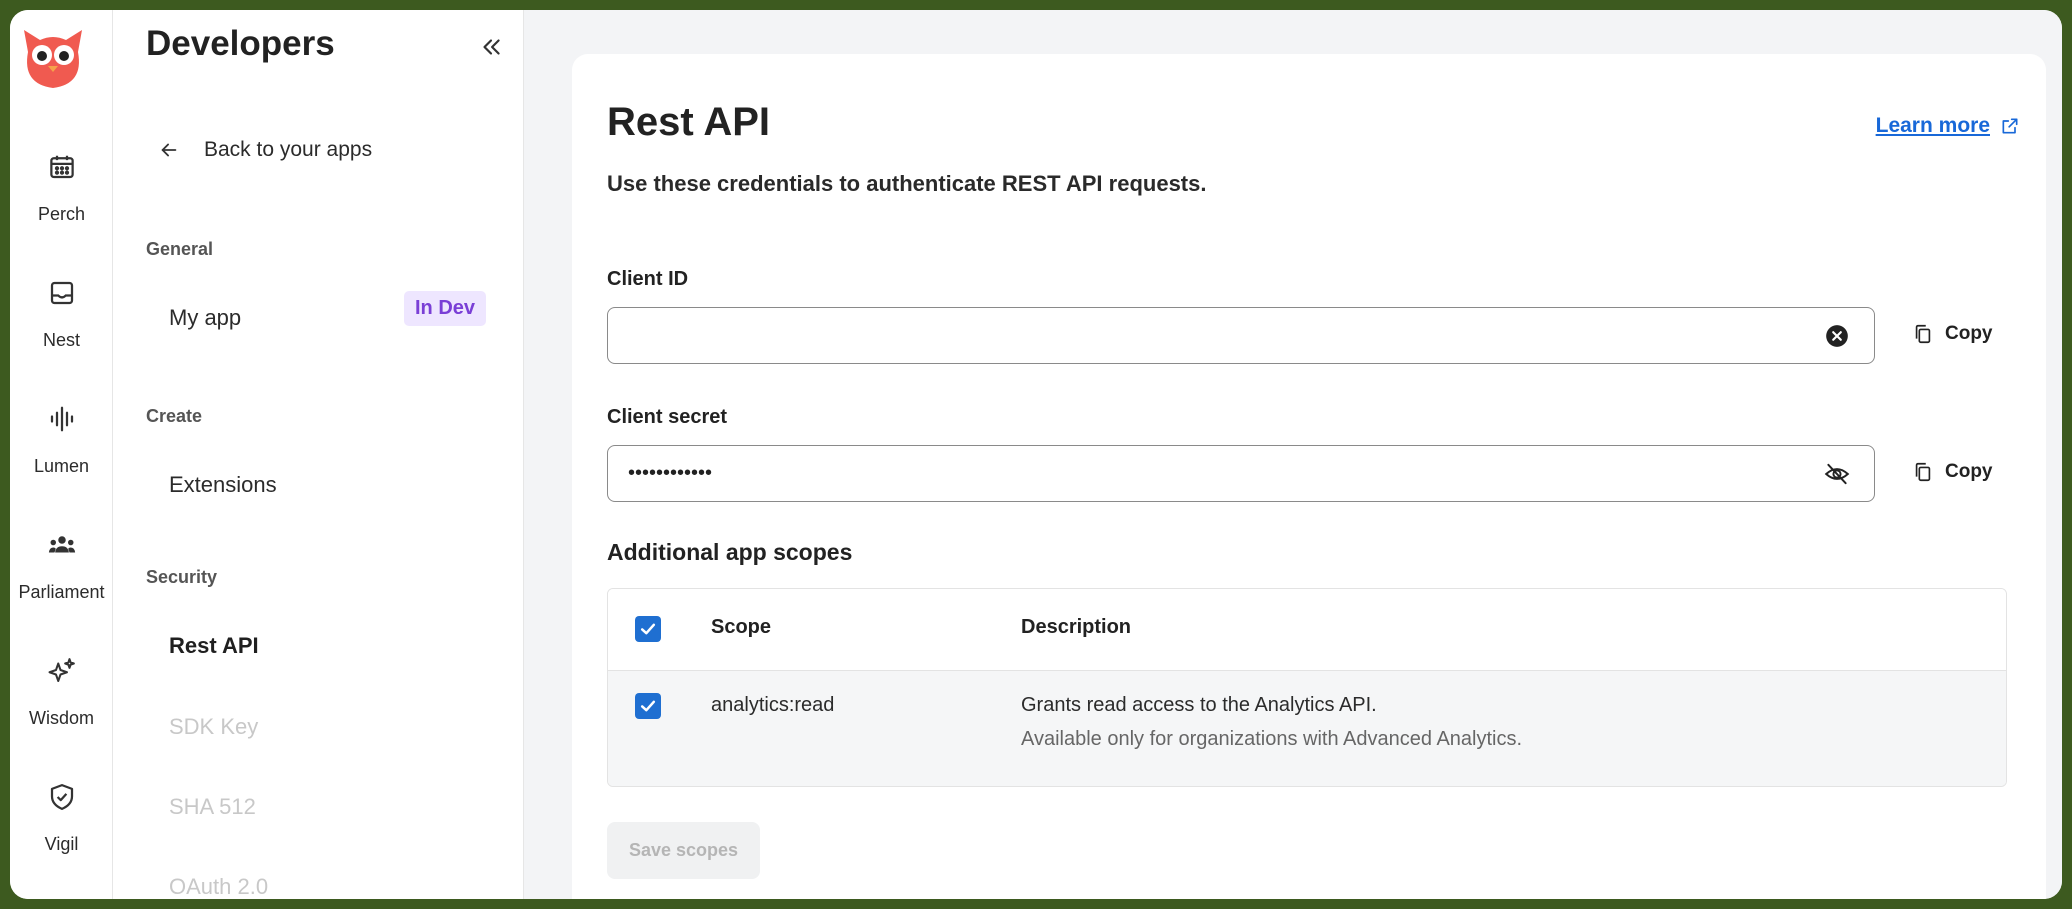 The image size is (2072, 909). What do you see at coordinates (61, 579) in the screenshot?
I see `rail-item-parliament: Parliament` at bounding box center [61, 579].